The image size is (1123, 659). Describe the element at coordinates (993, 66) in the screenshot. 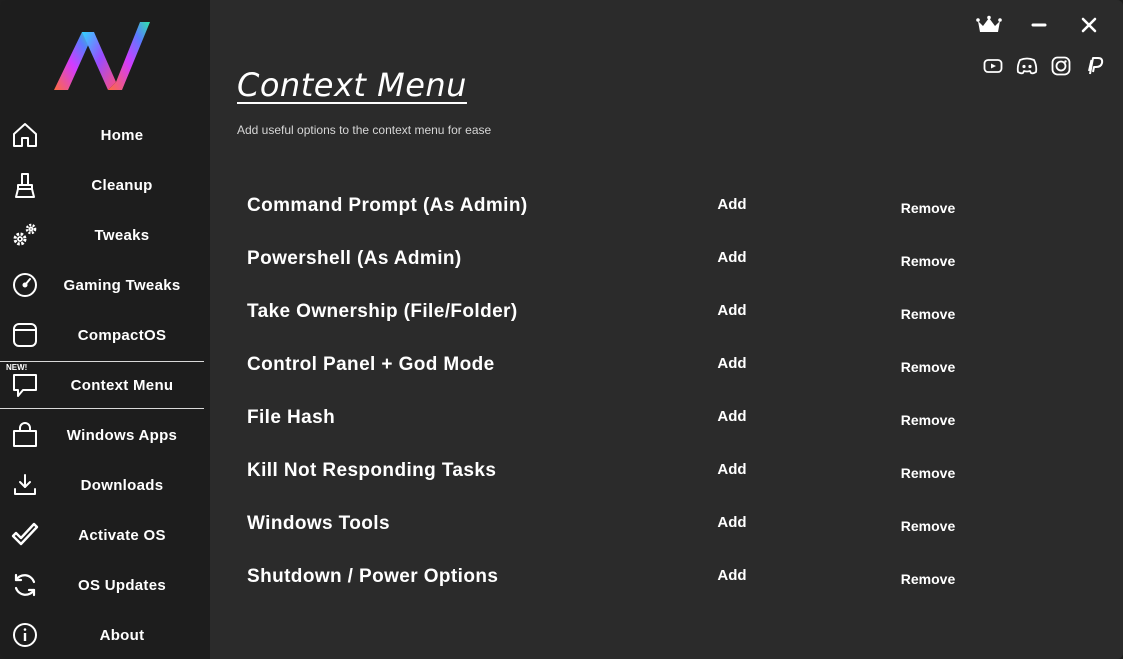

I see `youtube-icon` at that location.